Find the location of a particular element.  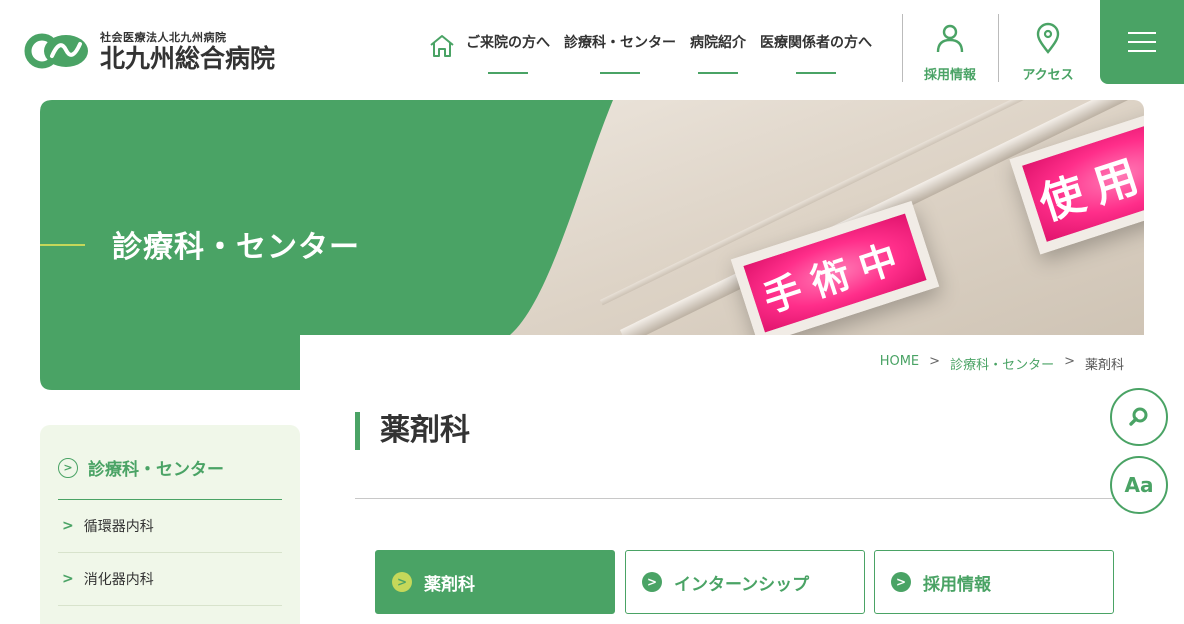

hamburger-menu-button is located at coordinates (1142, 42).